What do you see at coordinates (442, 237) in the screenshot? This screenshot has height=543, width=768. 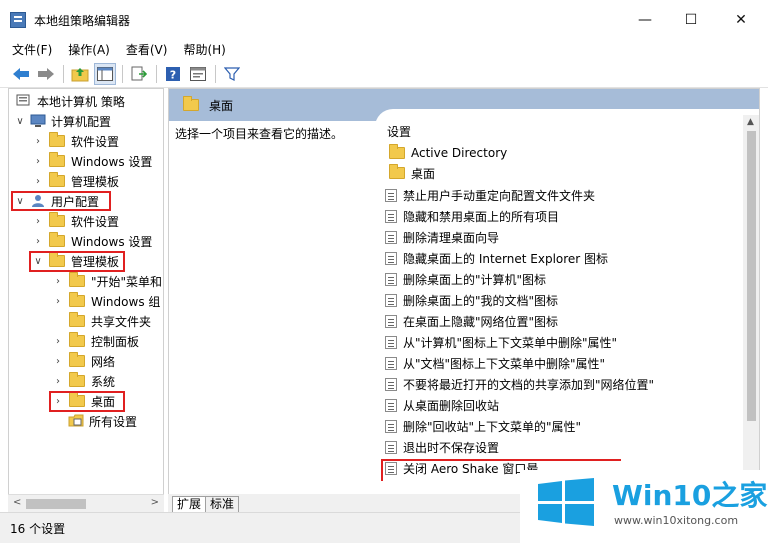 I see `list-item: 删除清理桌面向导` at bounding box center [442, 237].